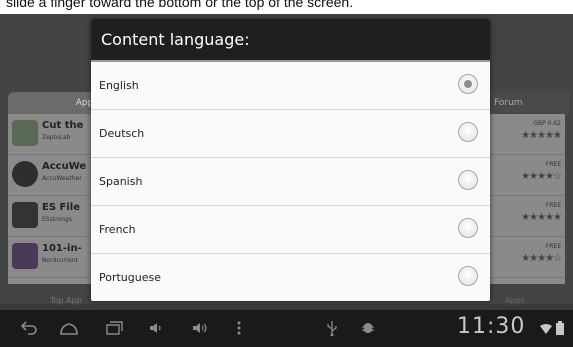 The image size is (573, 347). Describe the element at coordinates (122, 133) in the screenshot. I see `option-label: Deutsch` at that location.